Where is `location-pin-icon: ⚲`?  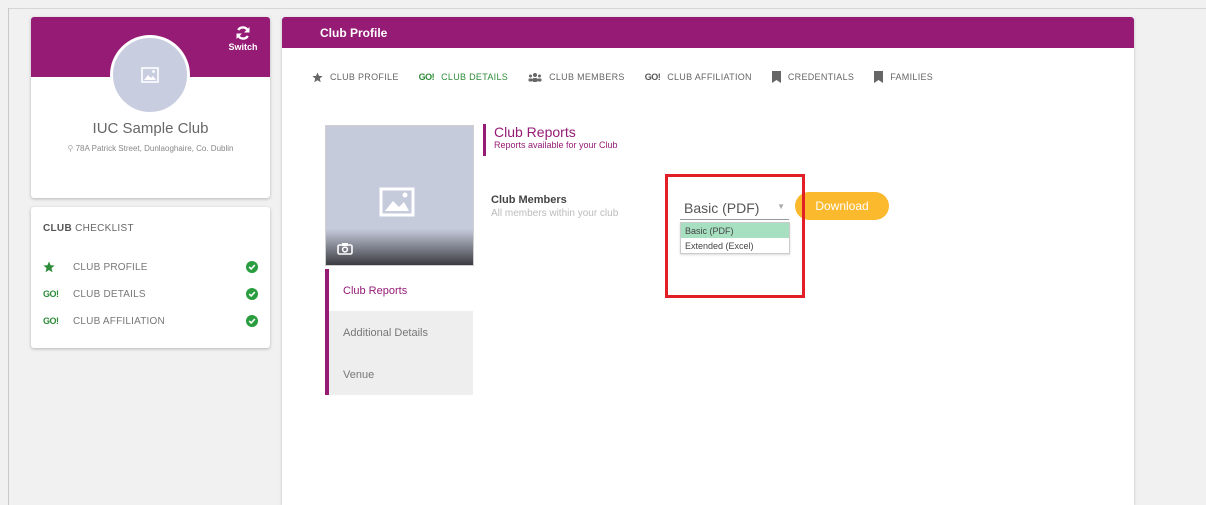
location-pin-icon: ⚲ is located at coordinates (70, 148).